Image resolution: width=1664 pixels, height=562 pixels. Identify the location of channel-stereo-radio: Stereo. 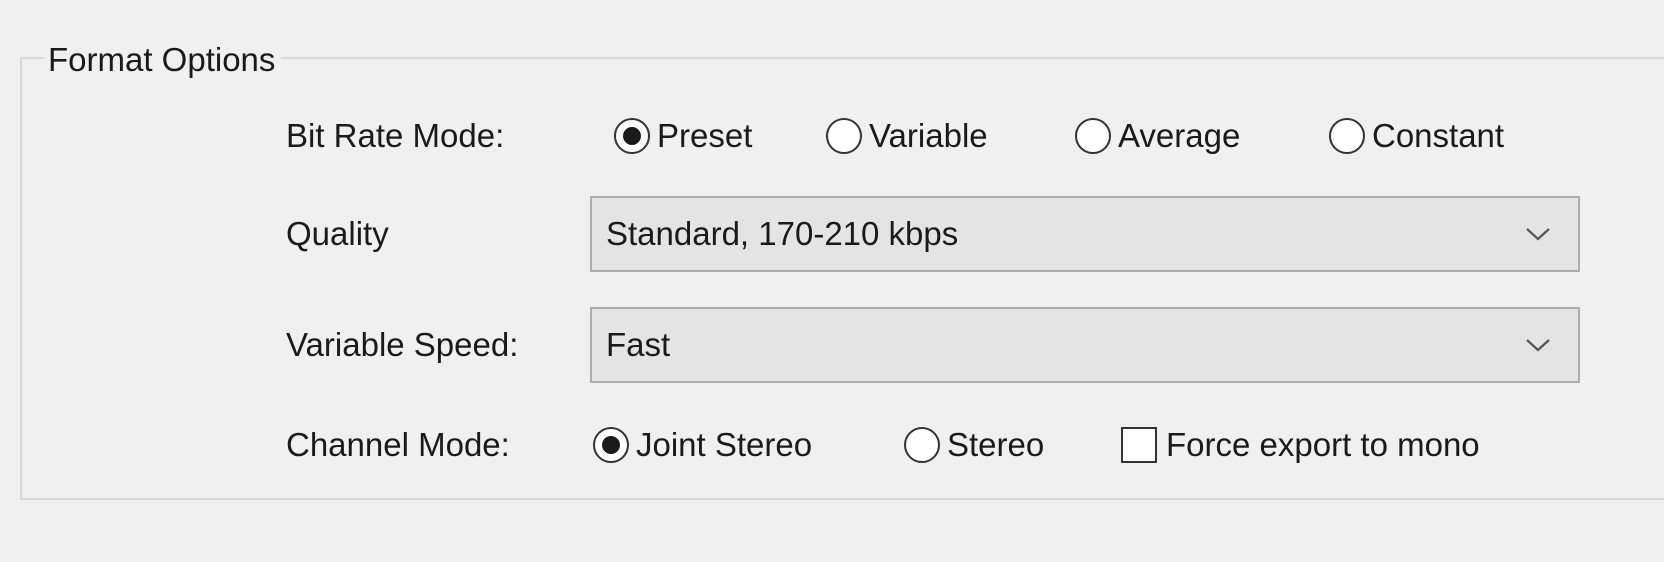
(974, 445).